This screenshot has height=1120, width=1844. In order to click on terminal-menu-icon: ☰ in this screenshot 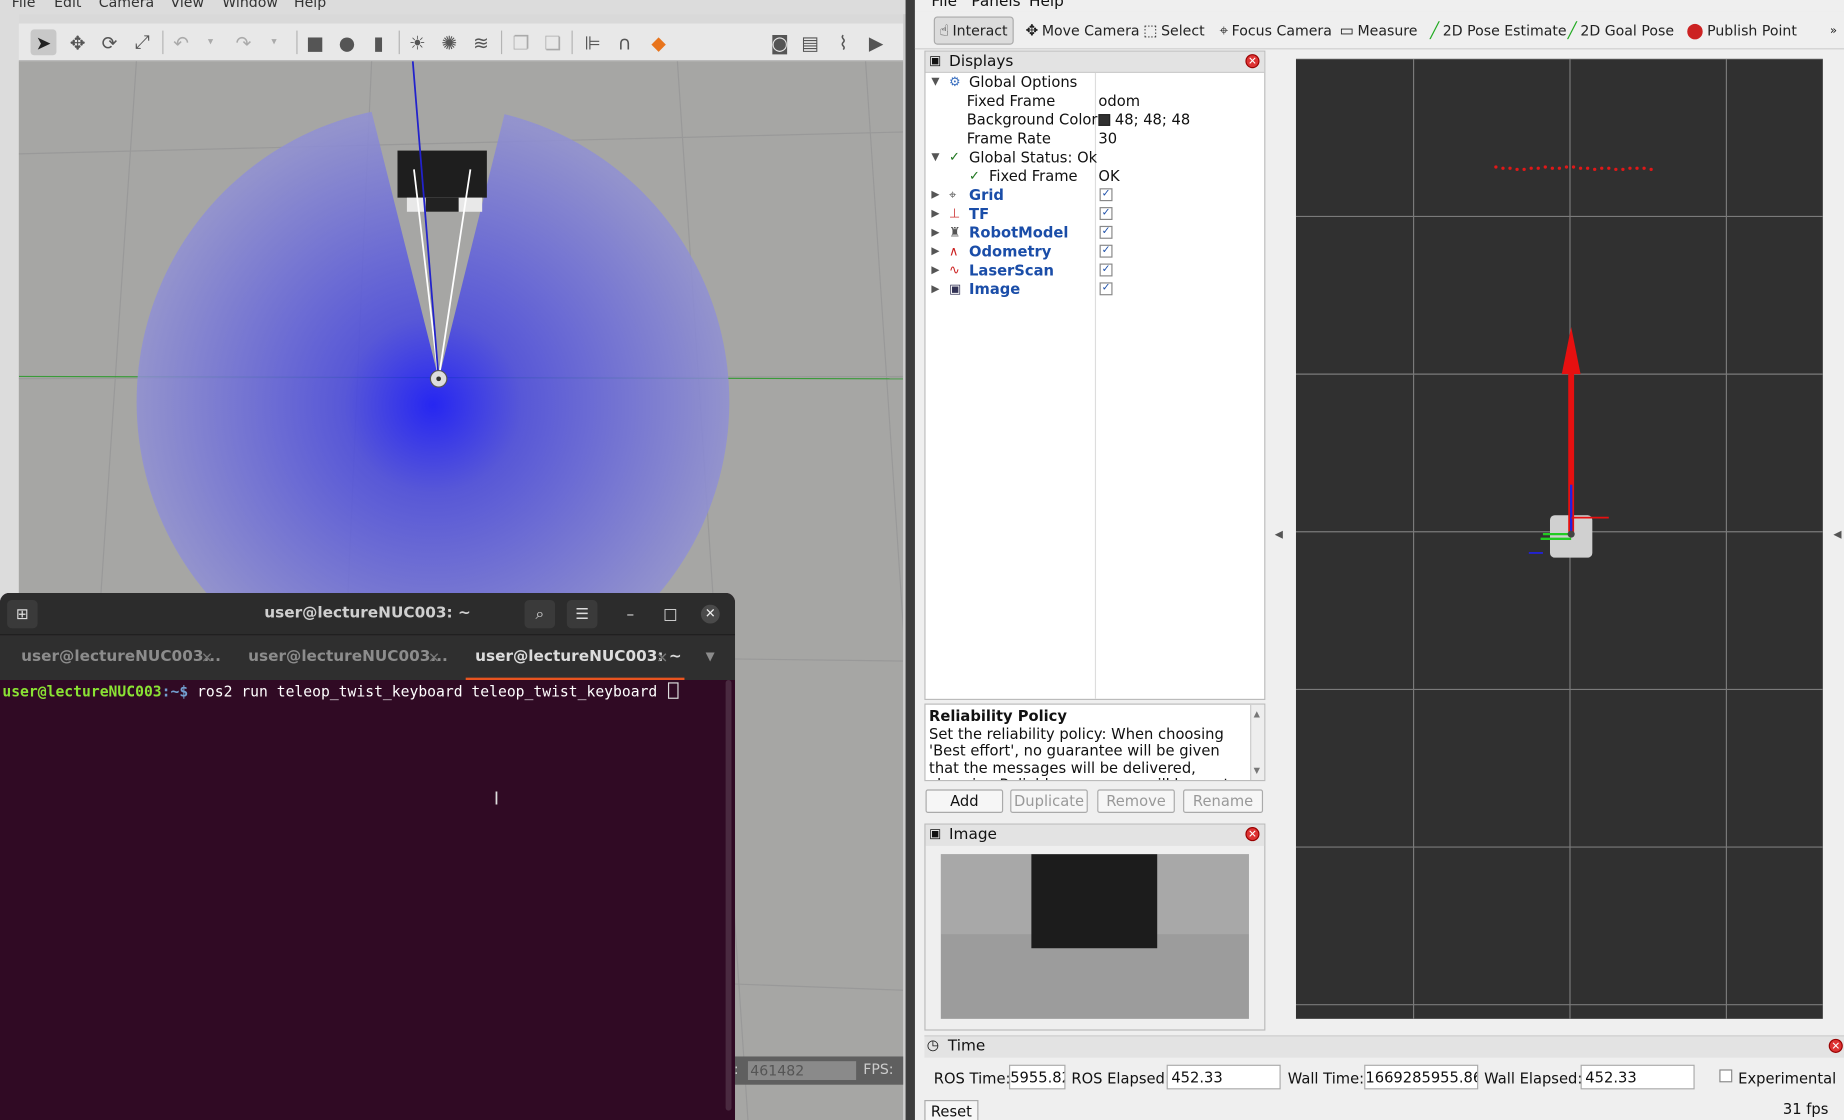, I will do `click(582, 614)`.